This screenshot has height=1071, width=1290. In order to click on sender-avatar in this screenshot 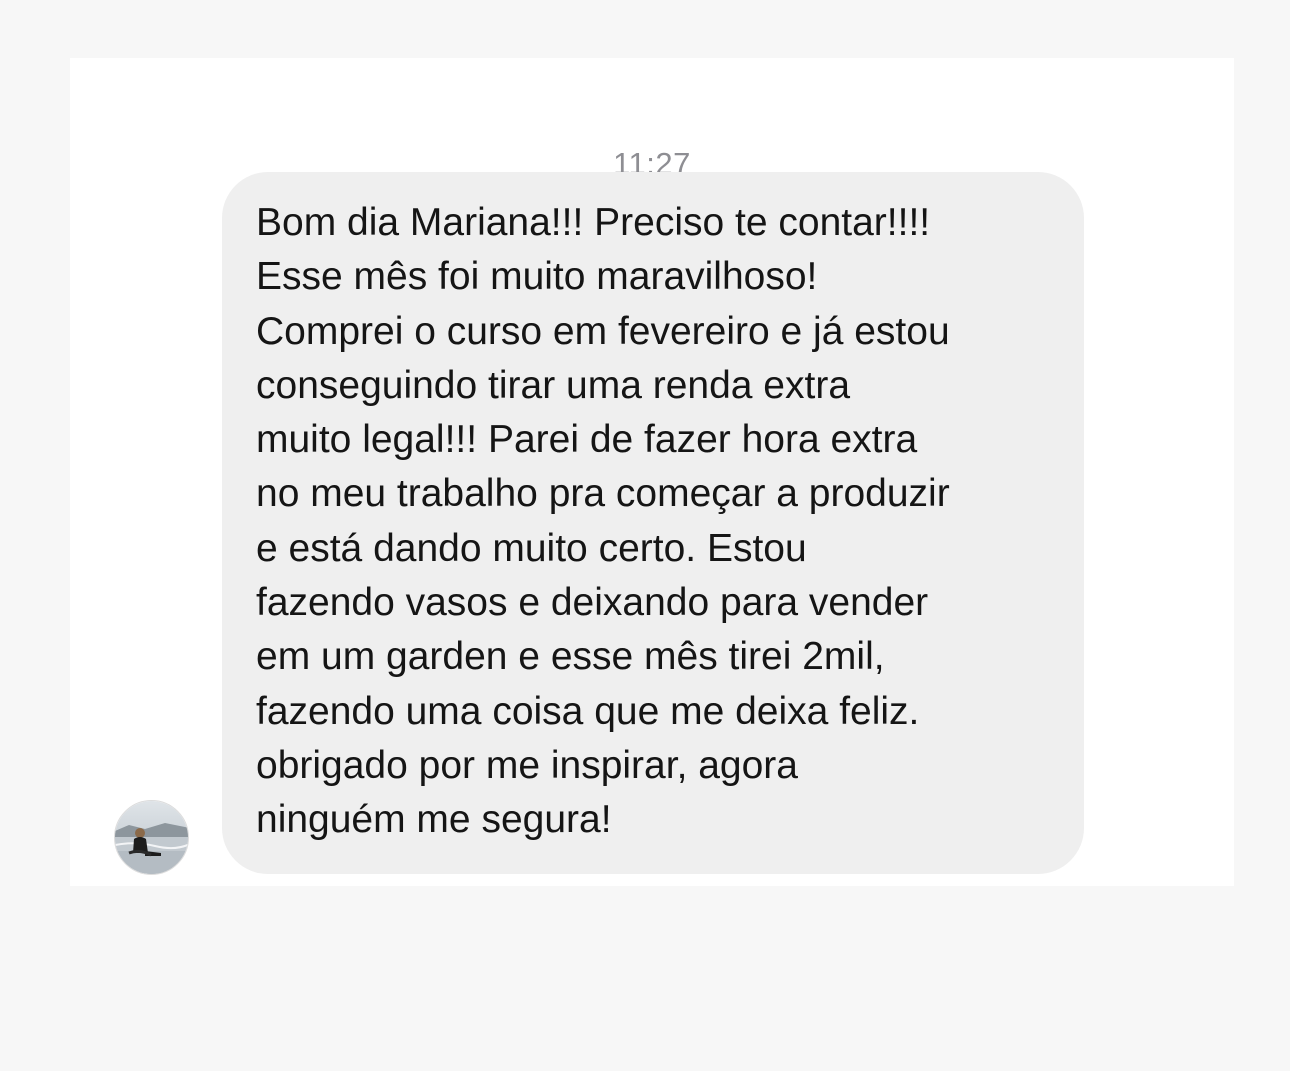, I will do `click(151, 837)`.